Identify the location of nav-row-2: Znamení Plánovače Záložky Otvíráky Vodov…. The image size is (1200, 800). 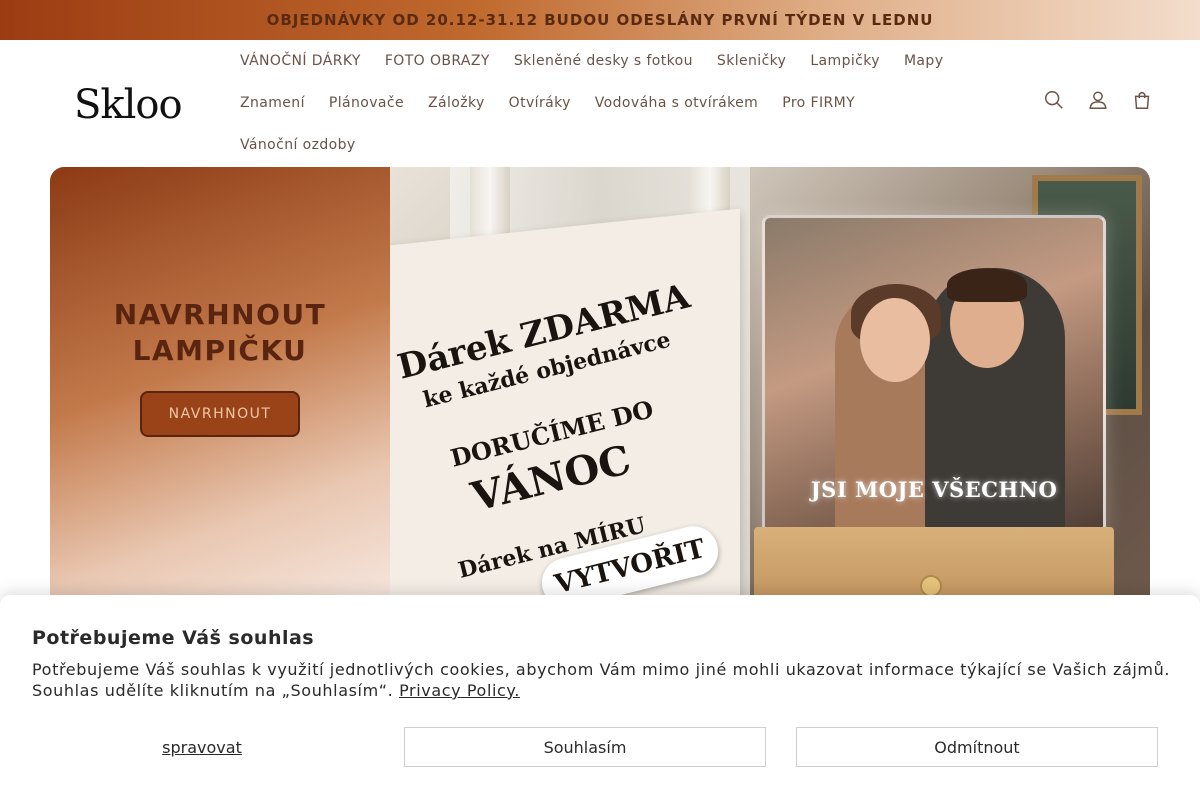
(608, 103).